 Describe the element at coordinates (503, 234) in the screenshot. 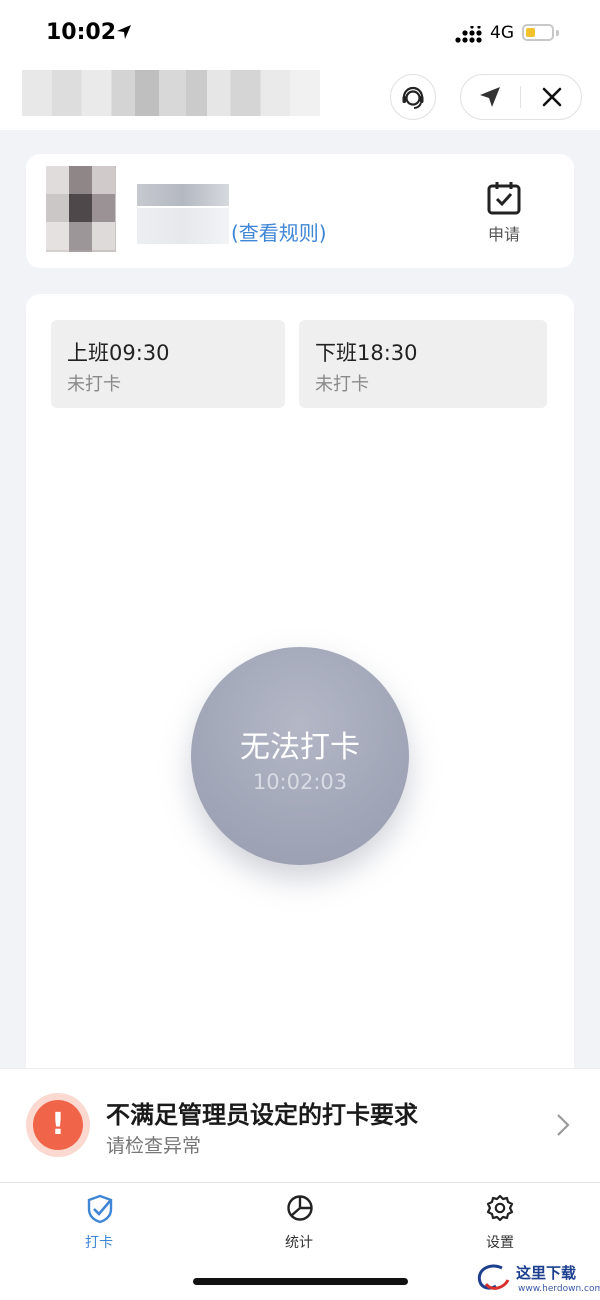

I see `apply-label: 申请` at that location.